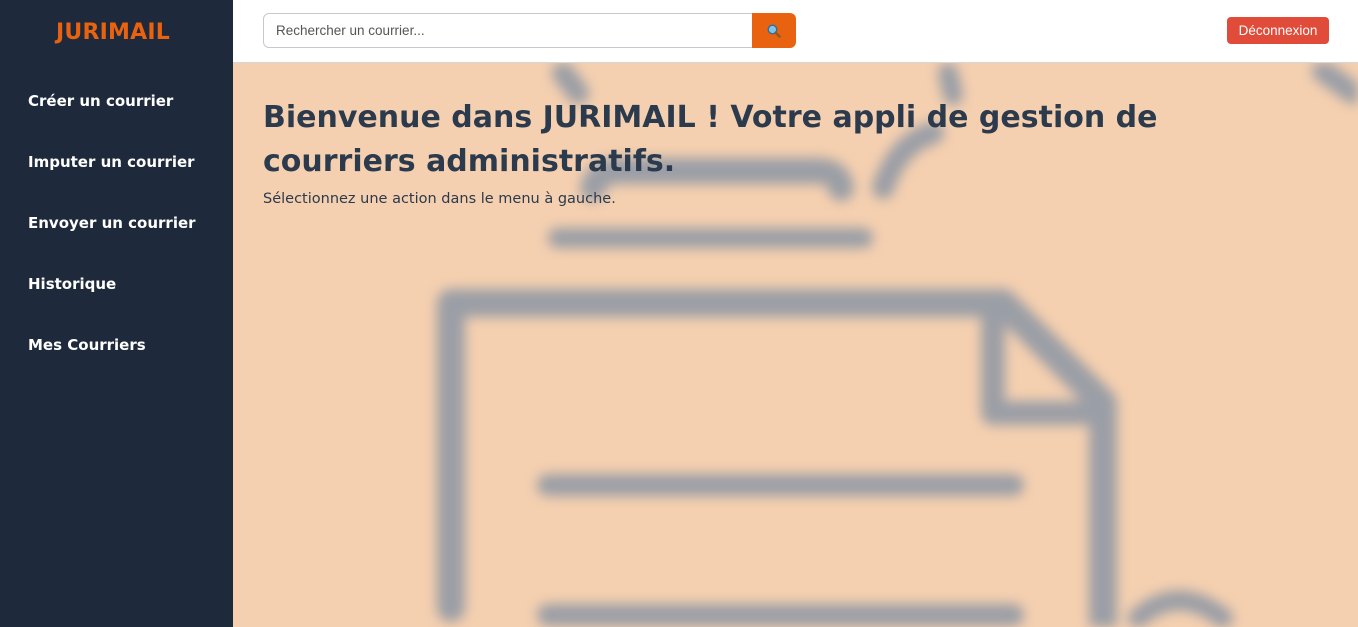 This screenshot has width=1358, height=627. I want to click on search-button, so click(774, 30).